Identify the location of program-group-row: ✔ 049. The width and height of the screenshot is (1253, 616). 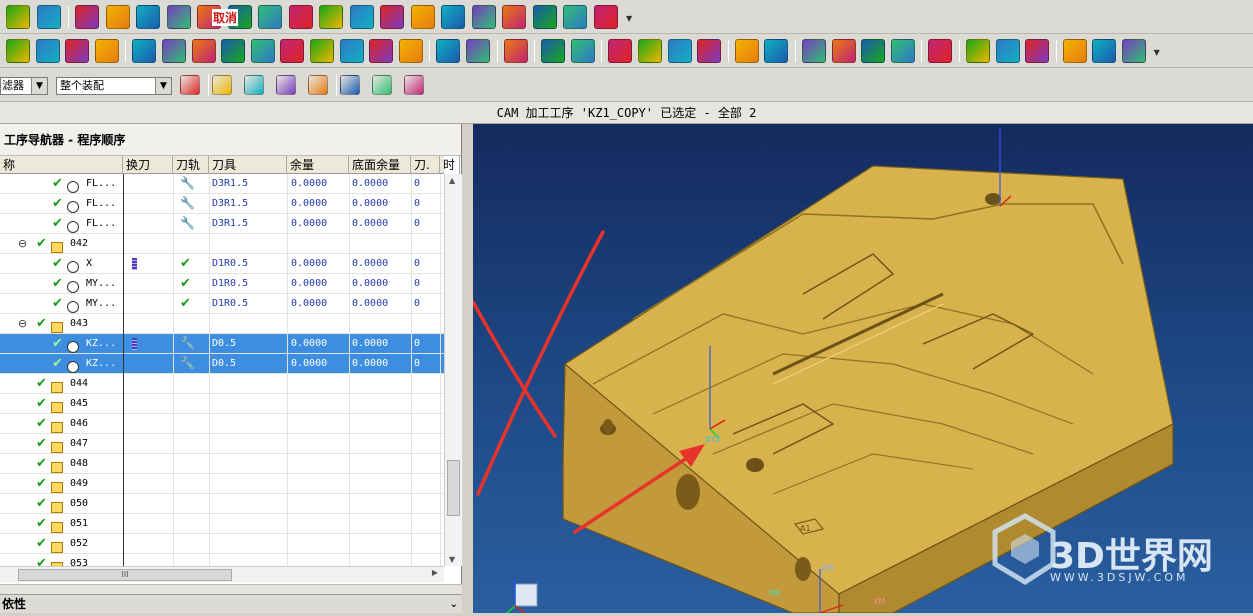
(222, 484).